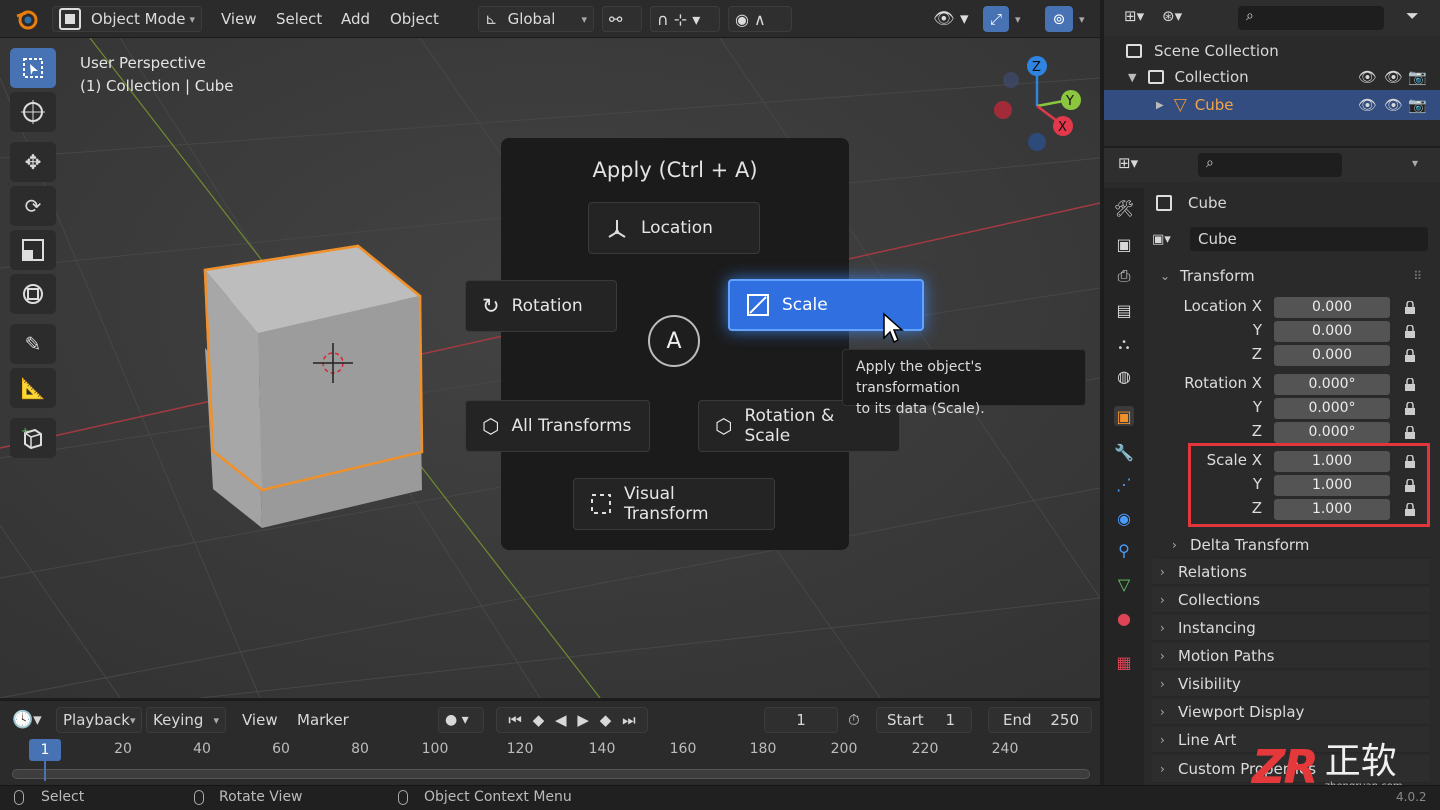 This screenshot has width=1440, height=810. Describe the element at coordinates (539, 720) in the screenshot. I see `prev-keyframe-icon: ◆` at that location.